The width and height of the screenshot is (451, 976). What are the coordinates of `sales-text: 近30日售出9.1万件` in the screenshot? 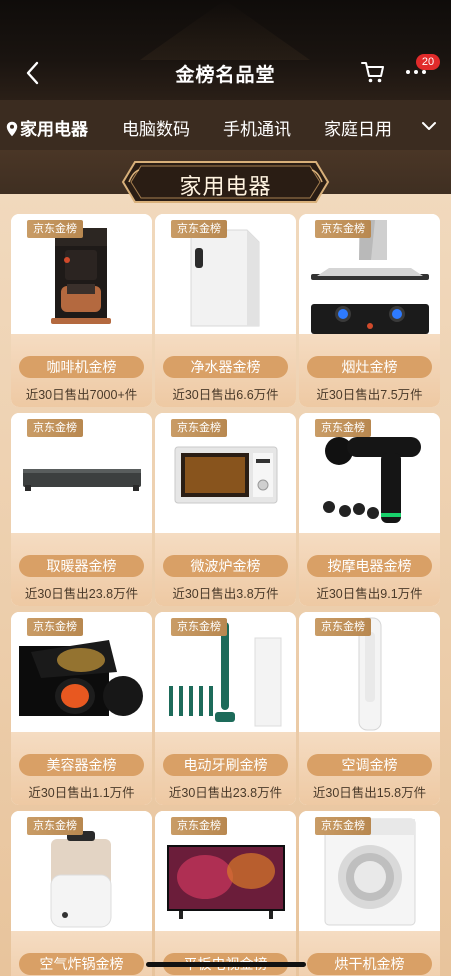 It's located at (369, 594).